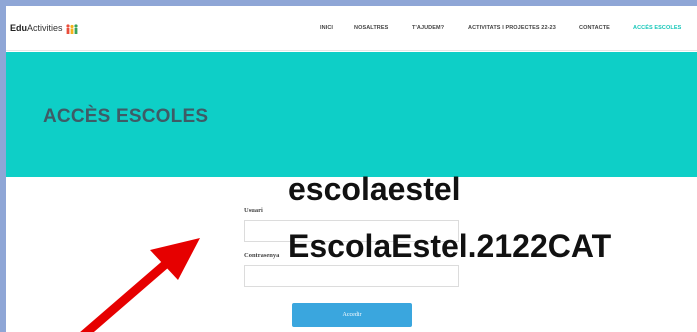 The height and width of the screenshot is (332, 697). Describe the element at coordinates (428, 28) in the screenshot. I see `nav-tajudem: T'AJUDEM?` at that location.